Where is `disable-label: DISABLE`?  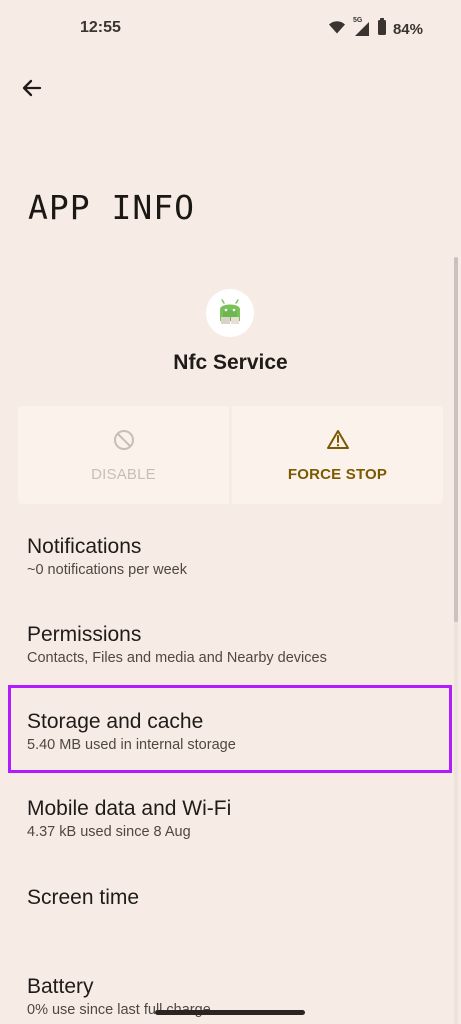
disable-label: DISABLE is located at coordinates (123, 474).